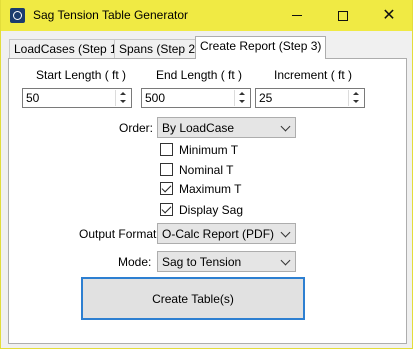 The height and width of the screenshot is (349, 413). Describe the element at coordinates (166, 169) in the screenshot. I see `nominal-t-checkbox` at that location.